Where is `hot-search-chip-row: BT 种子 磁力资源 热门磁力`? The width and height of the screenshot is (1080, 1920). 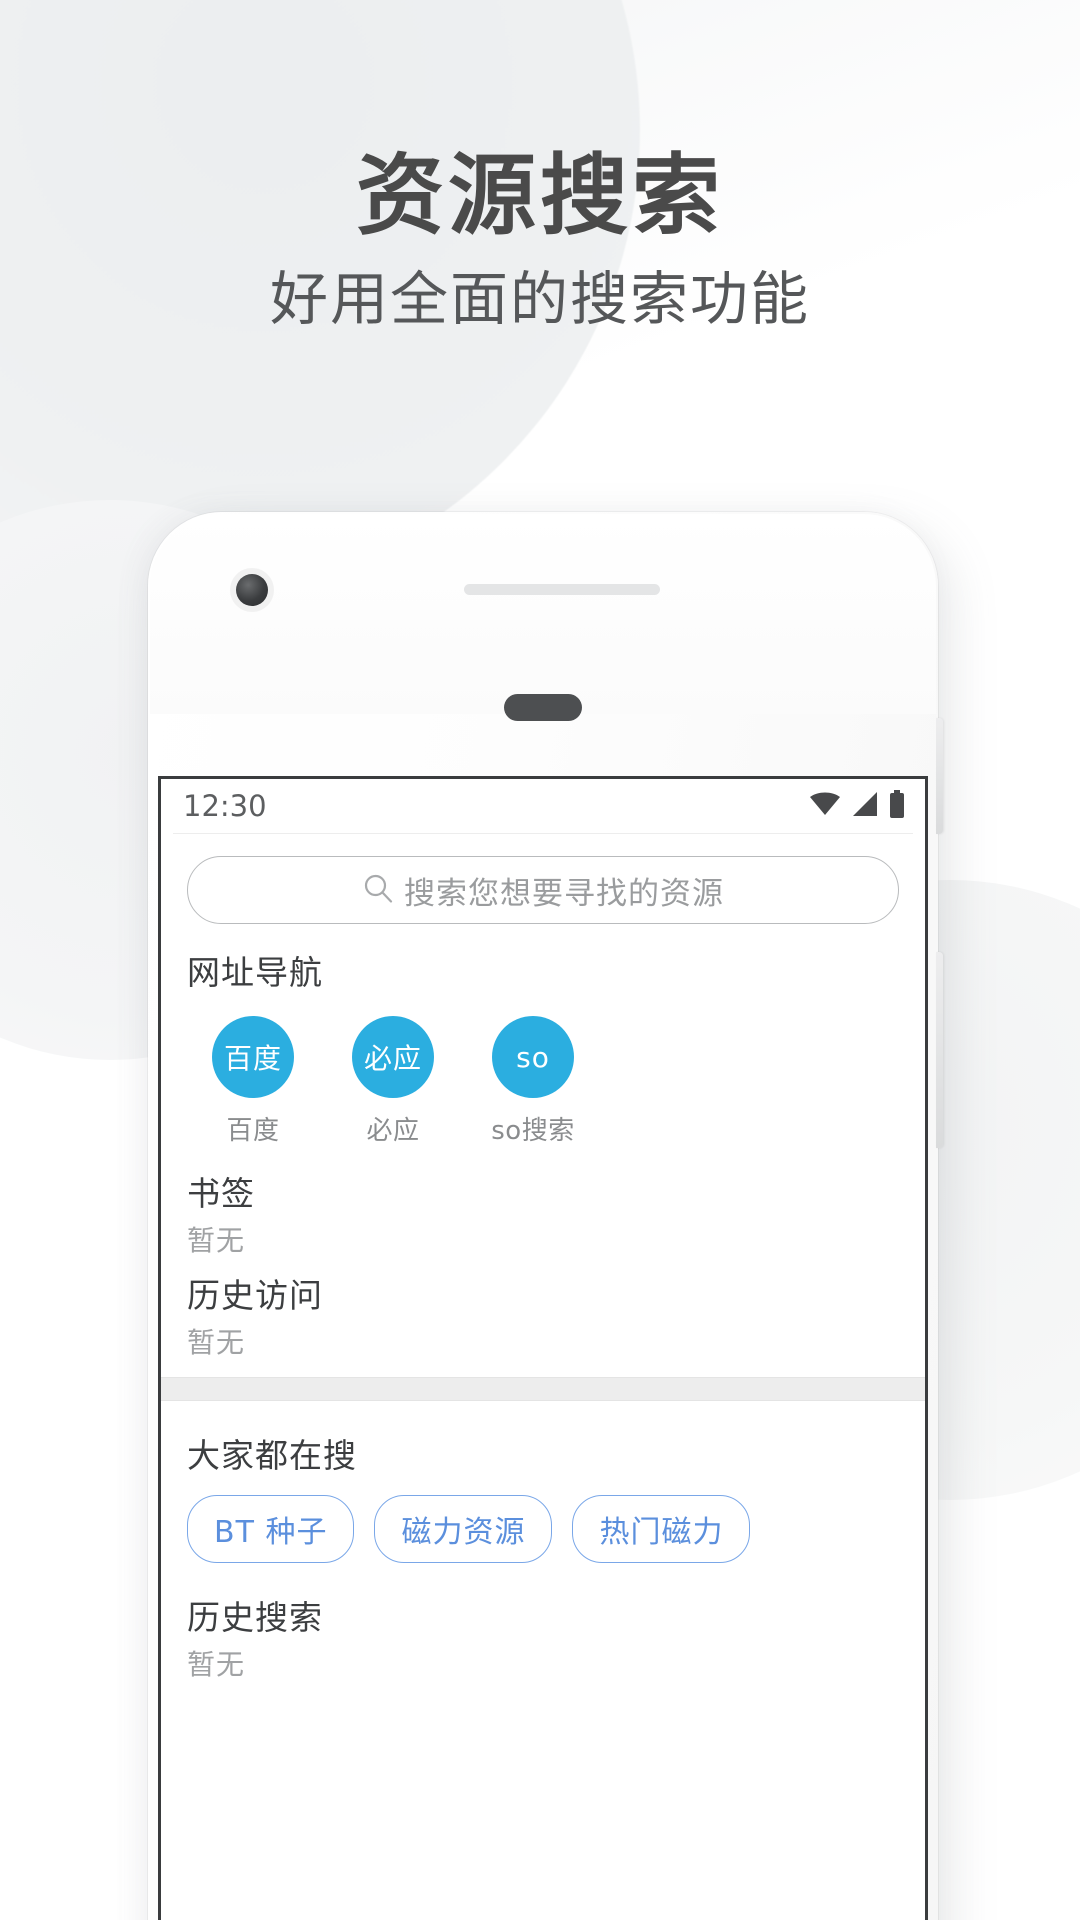 hot-search-chip-row: BT 种子 磁力资源 热门磁力 is located at coordinates (543, 1531).